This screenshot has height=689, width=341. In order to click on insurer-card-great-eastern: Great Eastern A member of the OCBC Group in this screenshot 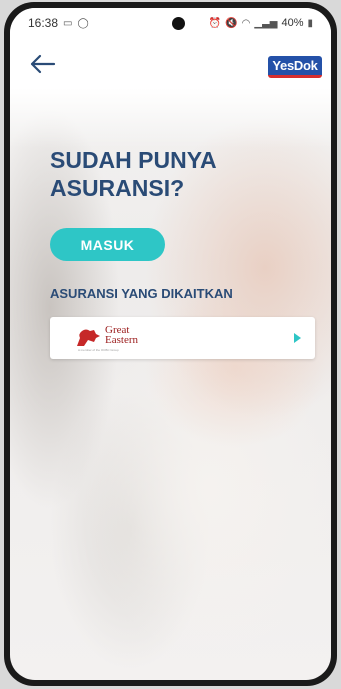, I will do `click(182, 338)`.